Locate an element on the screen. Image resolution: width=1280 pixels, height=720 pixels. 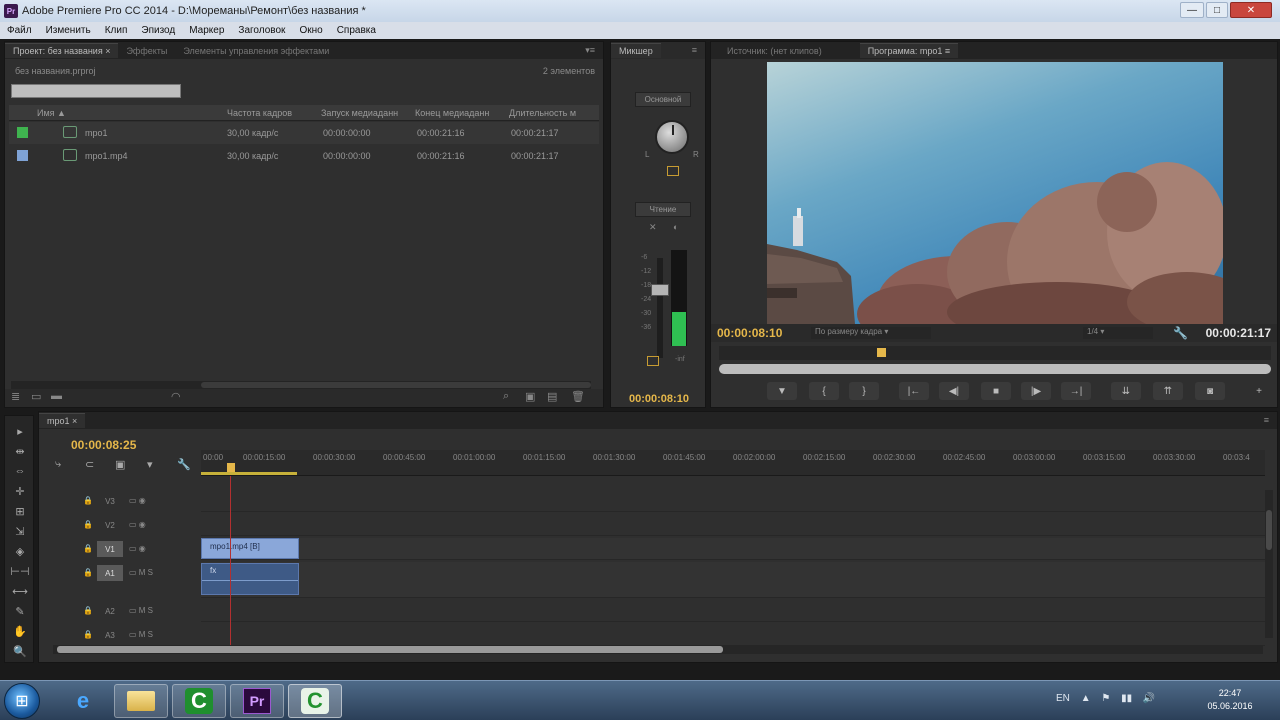
col-frame-rate: Частота кадров is located at coordinates (259, 113).